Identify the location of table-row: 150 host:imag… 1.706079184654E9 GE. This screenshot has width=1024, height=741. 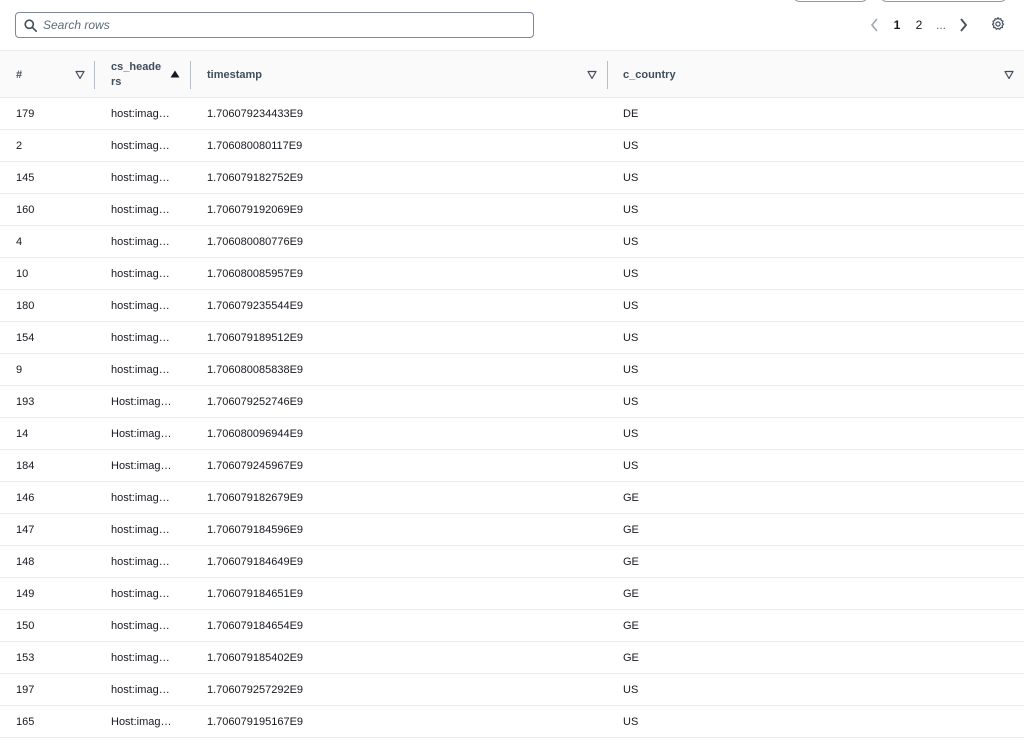
(512, 626).